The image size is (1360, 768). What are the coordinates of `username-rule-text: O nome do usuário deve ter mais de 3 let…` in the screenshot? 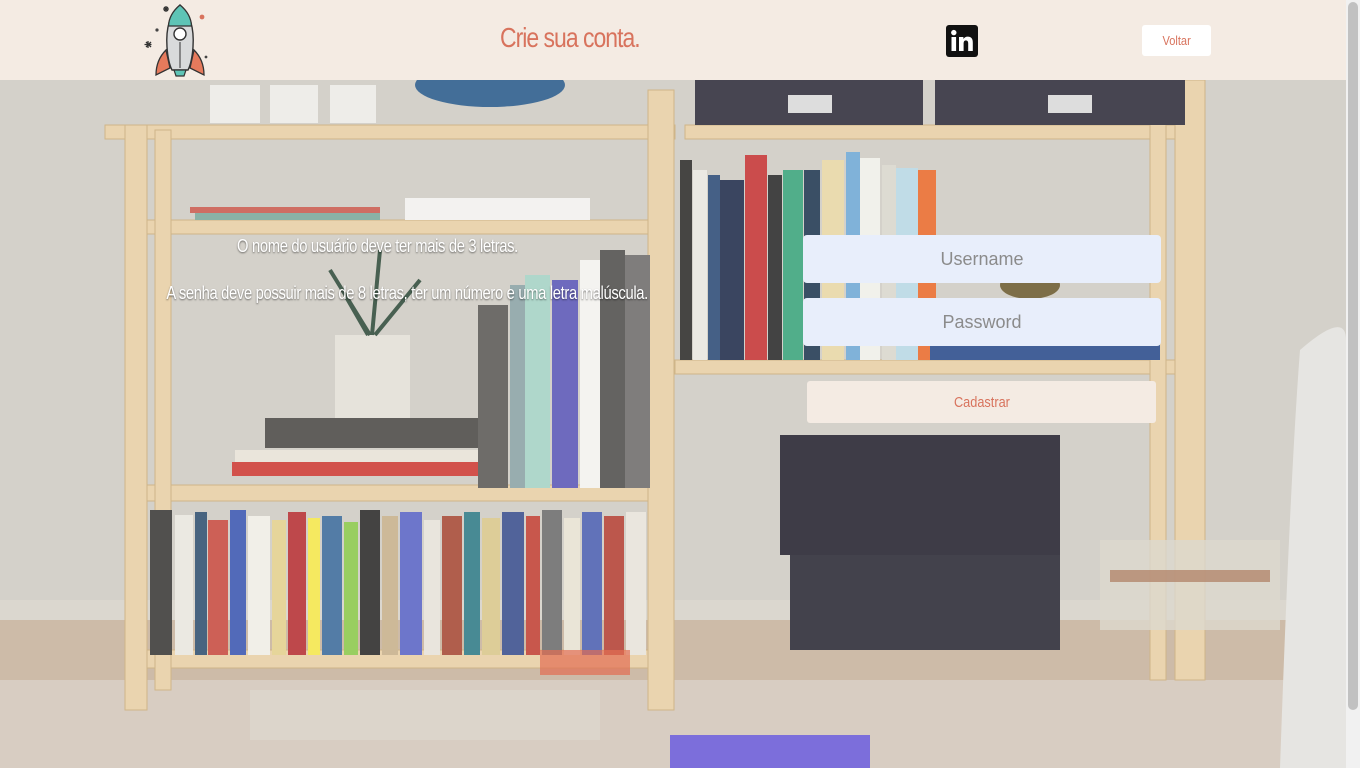 It's located at (377, 246).